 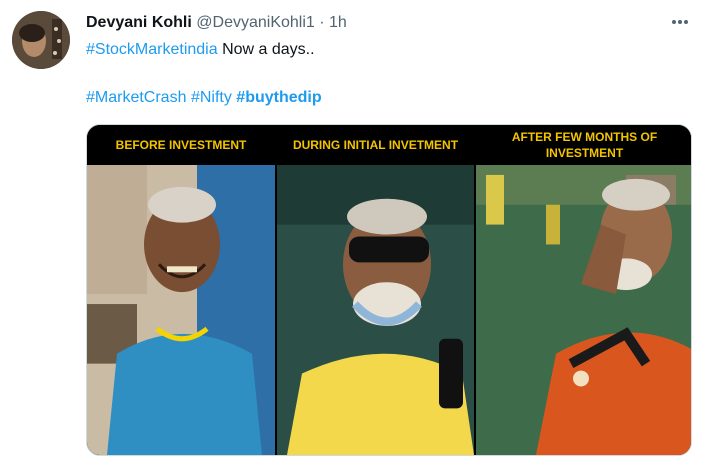 I want to click on author-name: Devyani Kohli, so click(x=139, y=22).